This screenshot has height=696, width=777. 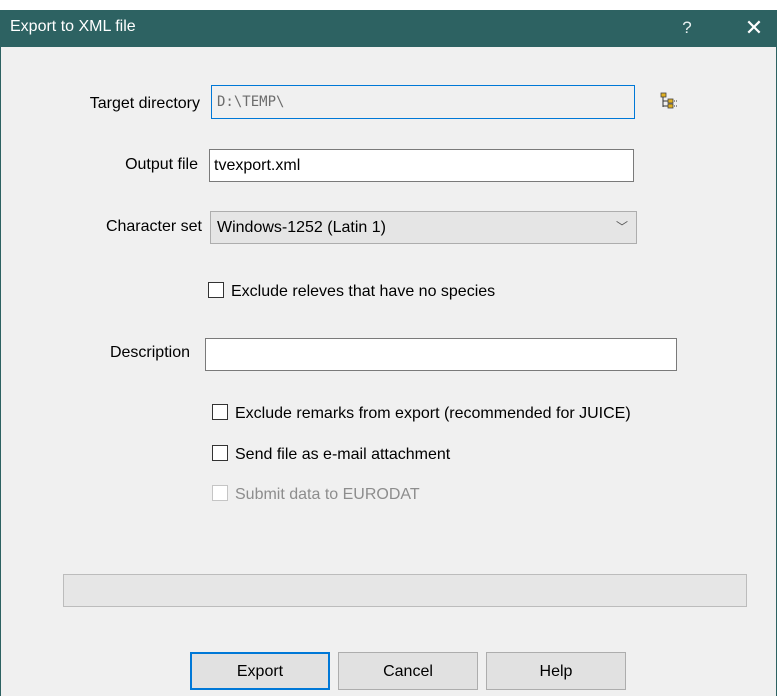 I want to click on output-file-label: Output file, so click(x=161, y=164).